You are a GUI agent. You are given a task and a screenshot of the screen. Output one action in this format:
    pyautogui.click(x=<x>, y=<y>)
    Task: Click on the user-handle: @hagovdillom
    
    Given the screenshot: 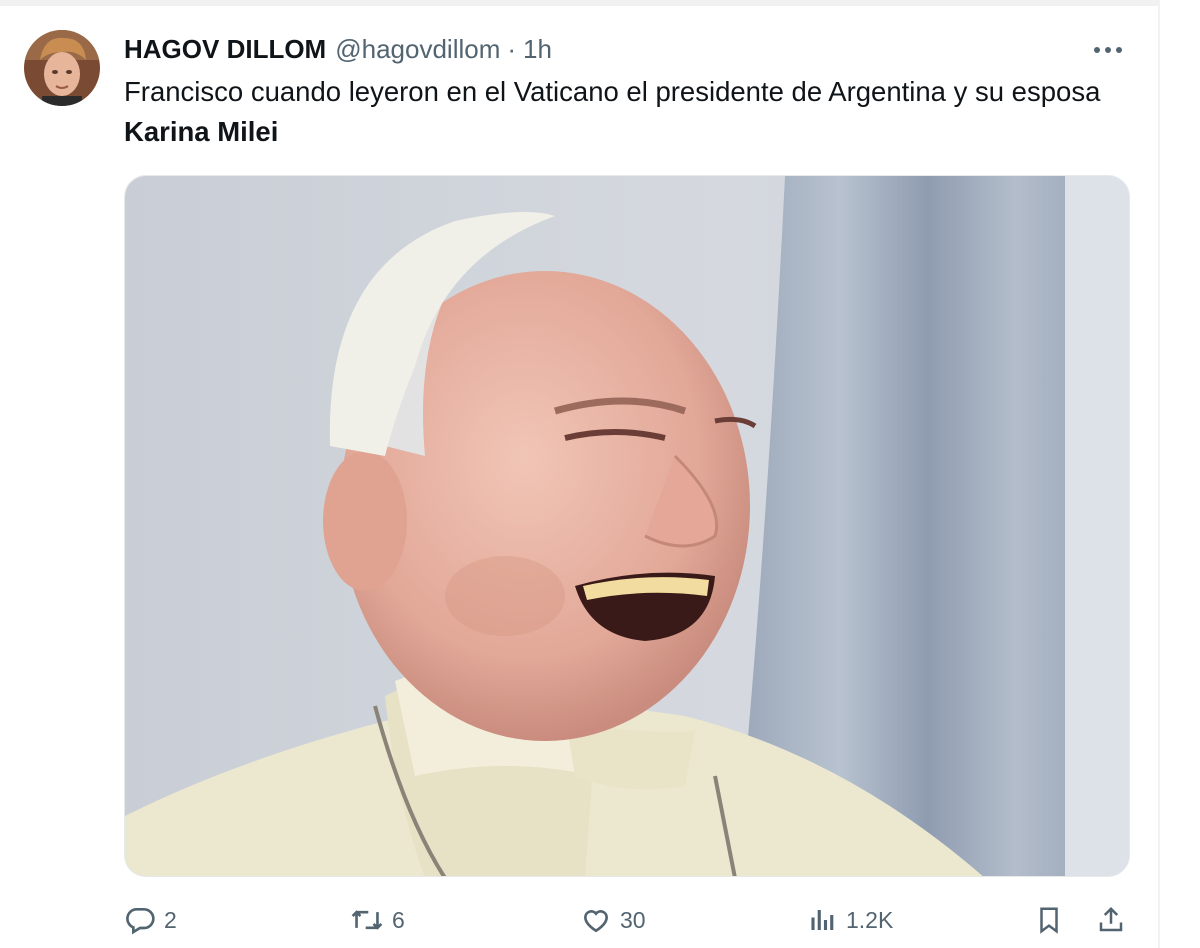 What is the action you would take?
    pyautogui.click(x=417, y=49)
    